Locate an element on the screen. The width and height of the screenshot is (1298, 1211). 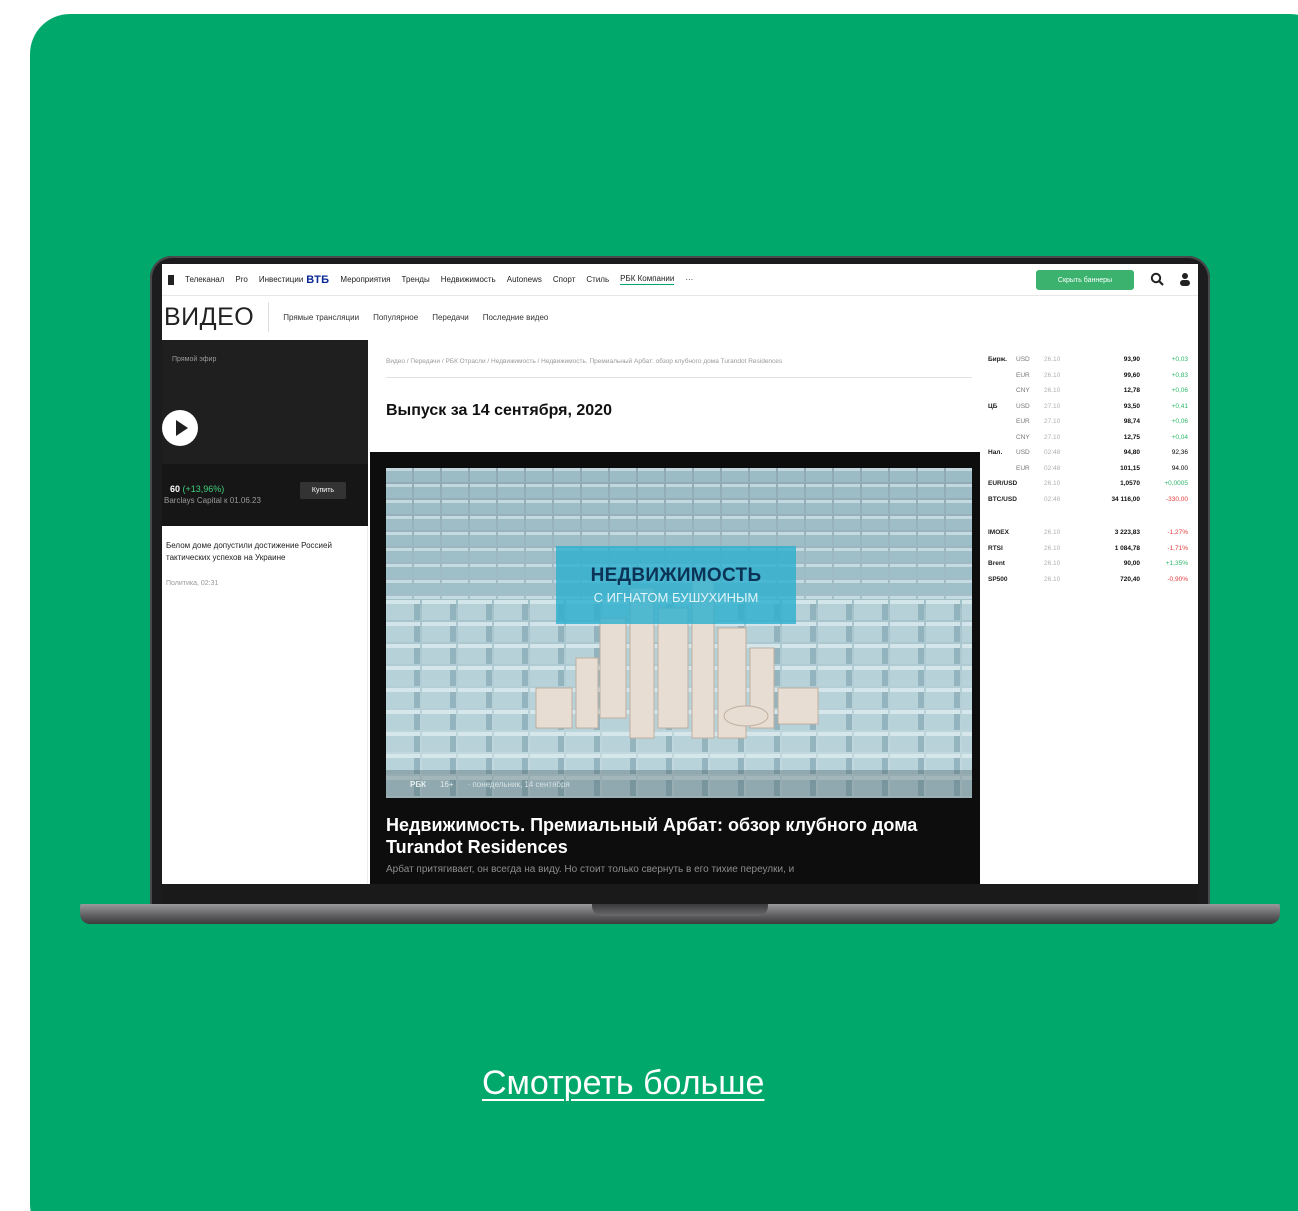
search-icon is located at coordinates (1157, 279).